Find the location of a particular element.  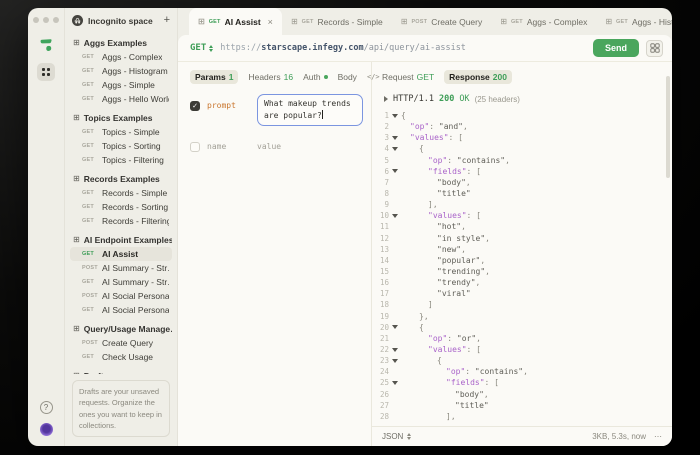

sidebar-request-item: GET Aggs - Histogram is located at coordinates (121, 71).